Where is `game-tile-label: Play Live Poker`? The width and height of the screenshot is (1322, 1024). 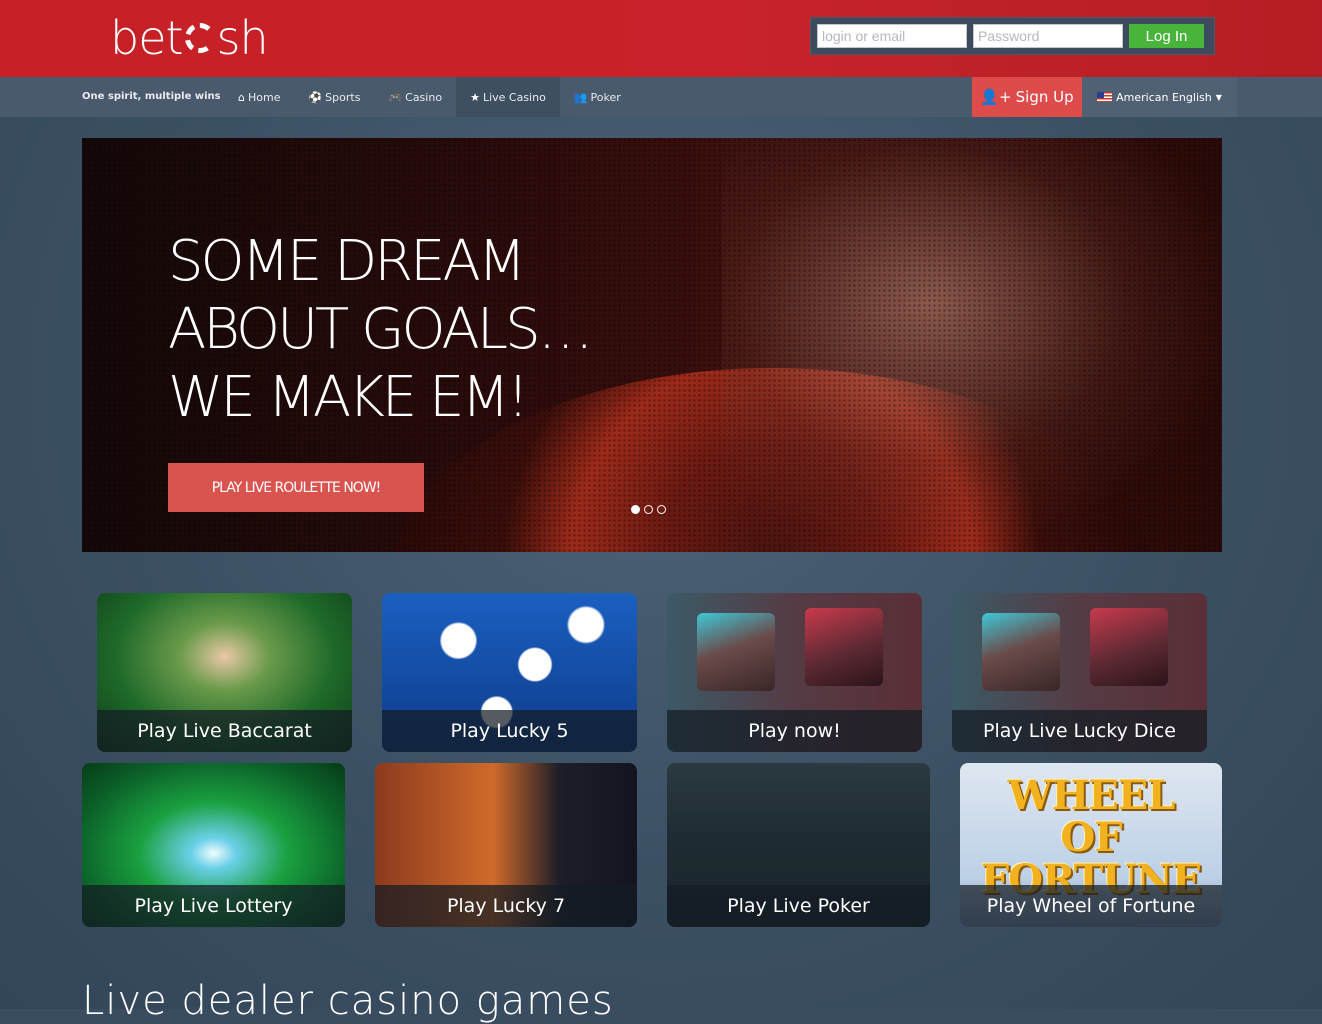
game-tile-label: Play Live Poker is located at coordinates (798, 906).